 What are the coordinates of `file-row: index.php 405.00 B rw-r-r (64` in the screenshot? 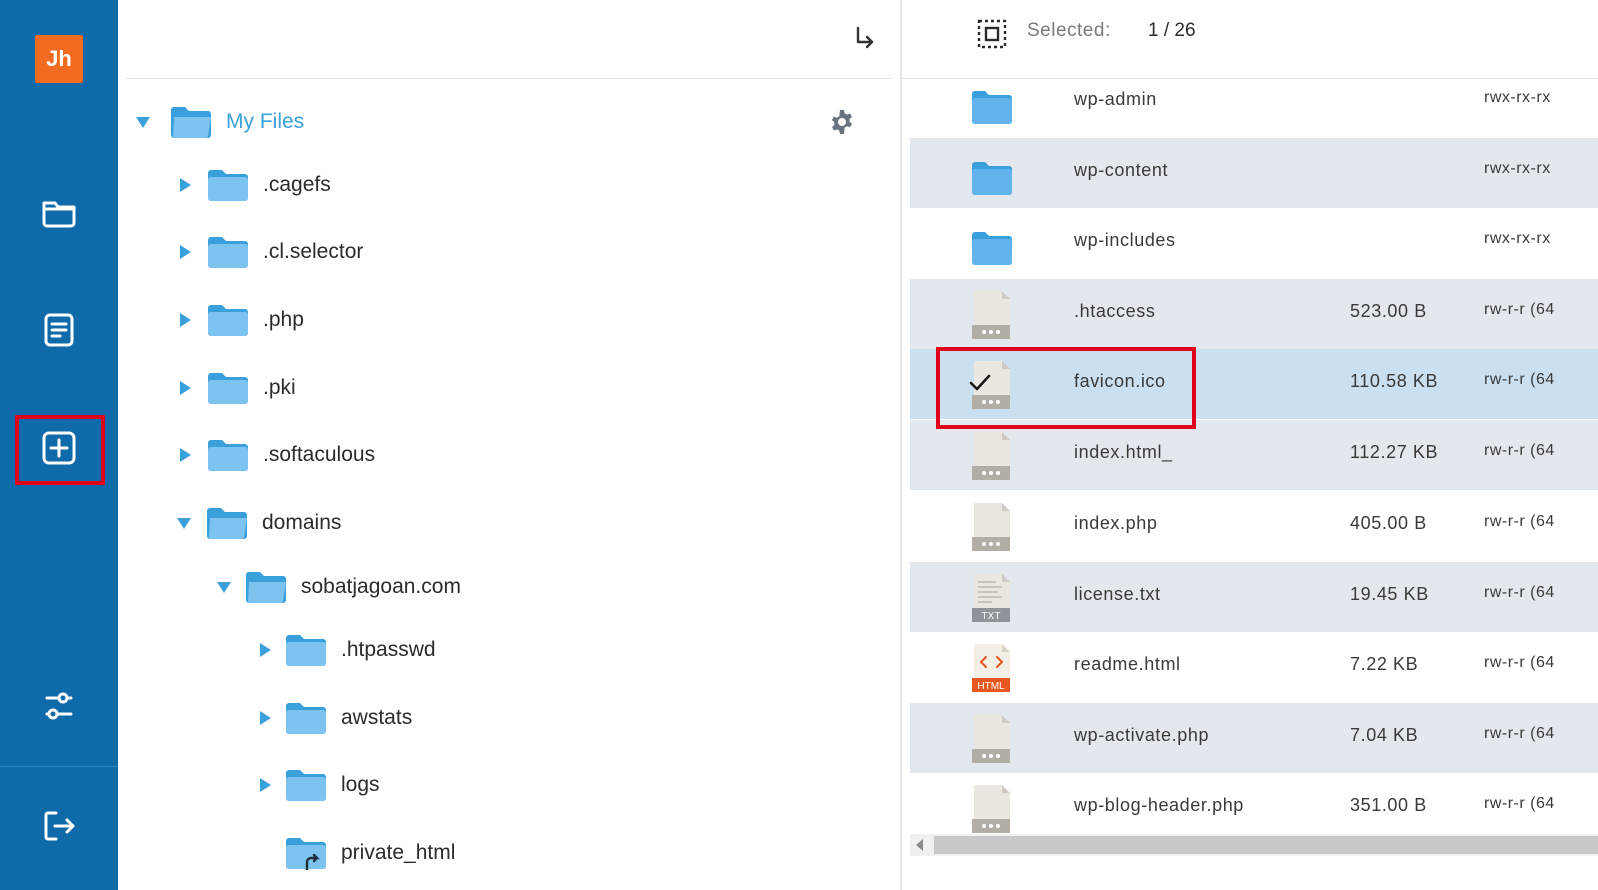 It's located at (1254, 526).